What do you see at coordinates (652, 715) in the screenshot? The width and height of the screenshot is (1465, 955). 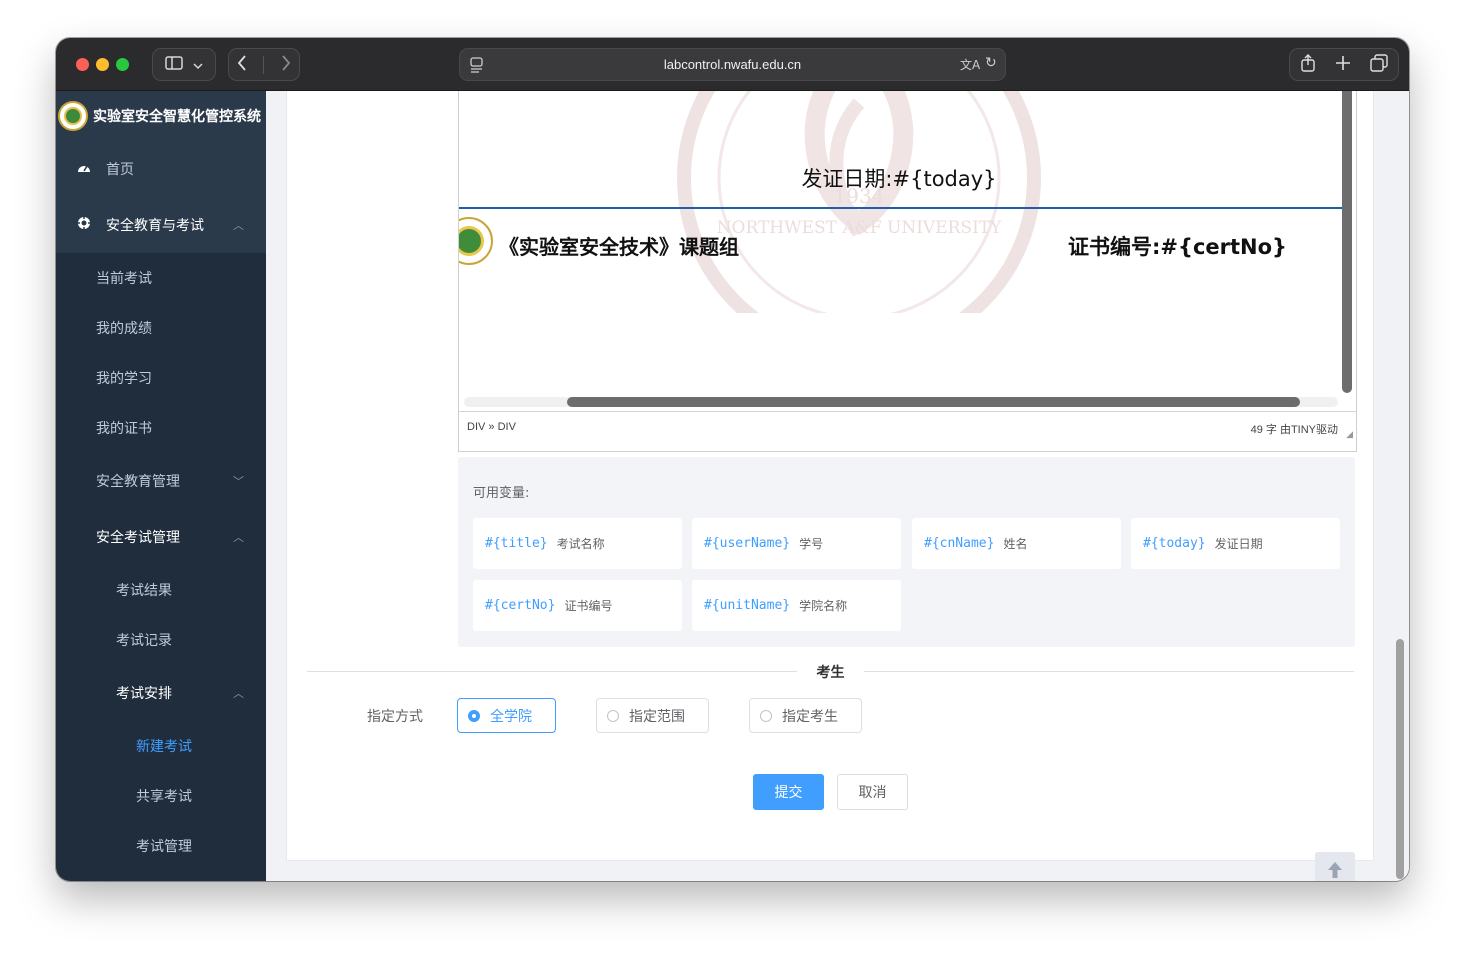 I see `radio-specify-range: 指定范围` at bounding box center [652, 715].